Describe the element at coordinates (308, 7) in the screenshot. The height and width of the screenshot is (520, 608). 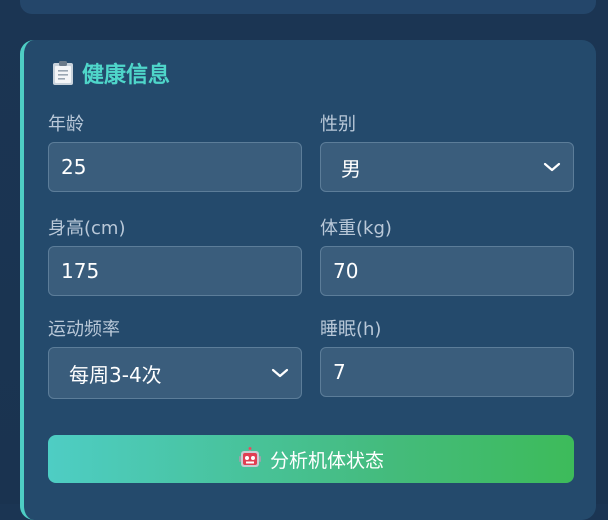
I see `previous-card` at that location.